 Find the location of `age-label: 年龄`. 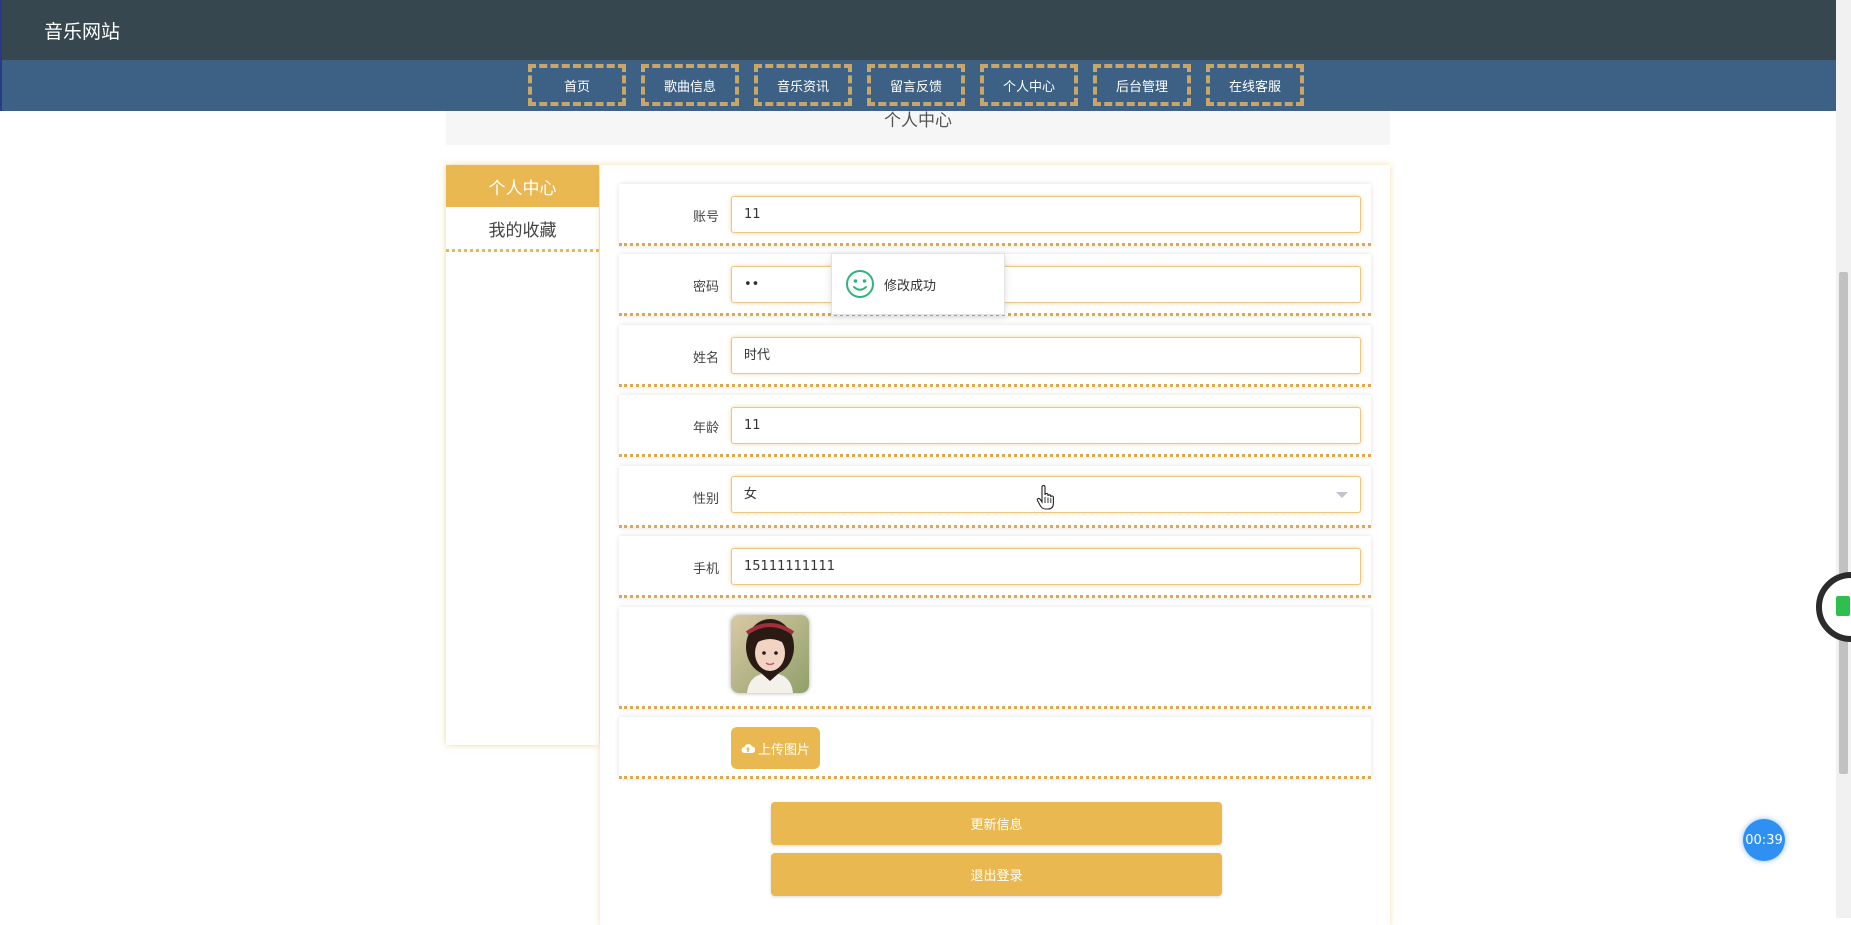

age-label: 年龄 is located at coordinates (705, 428).